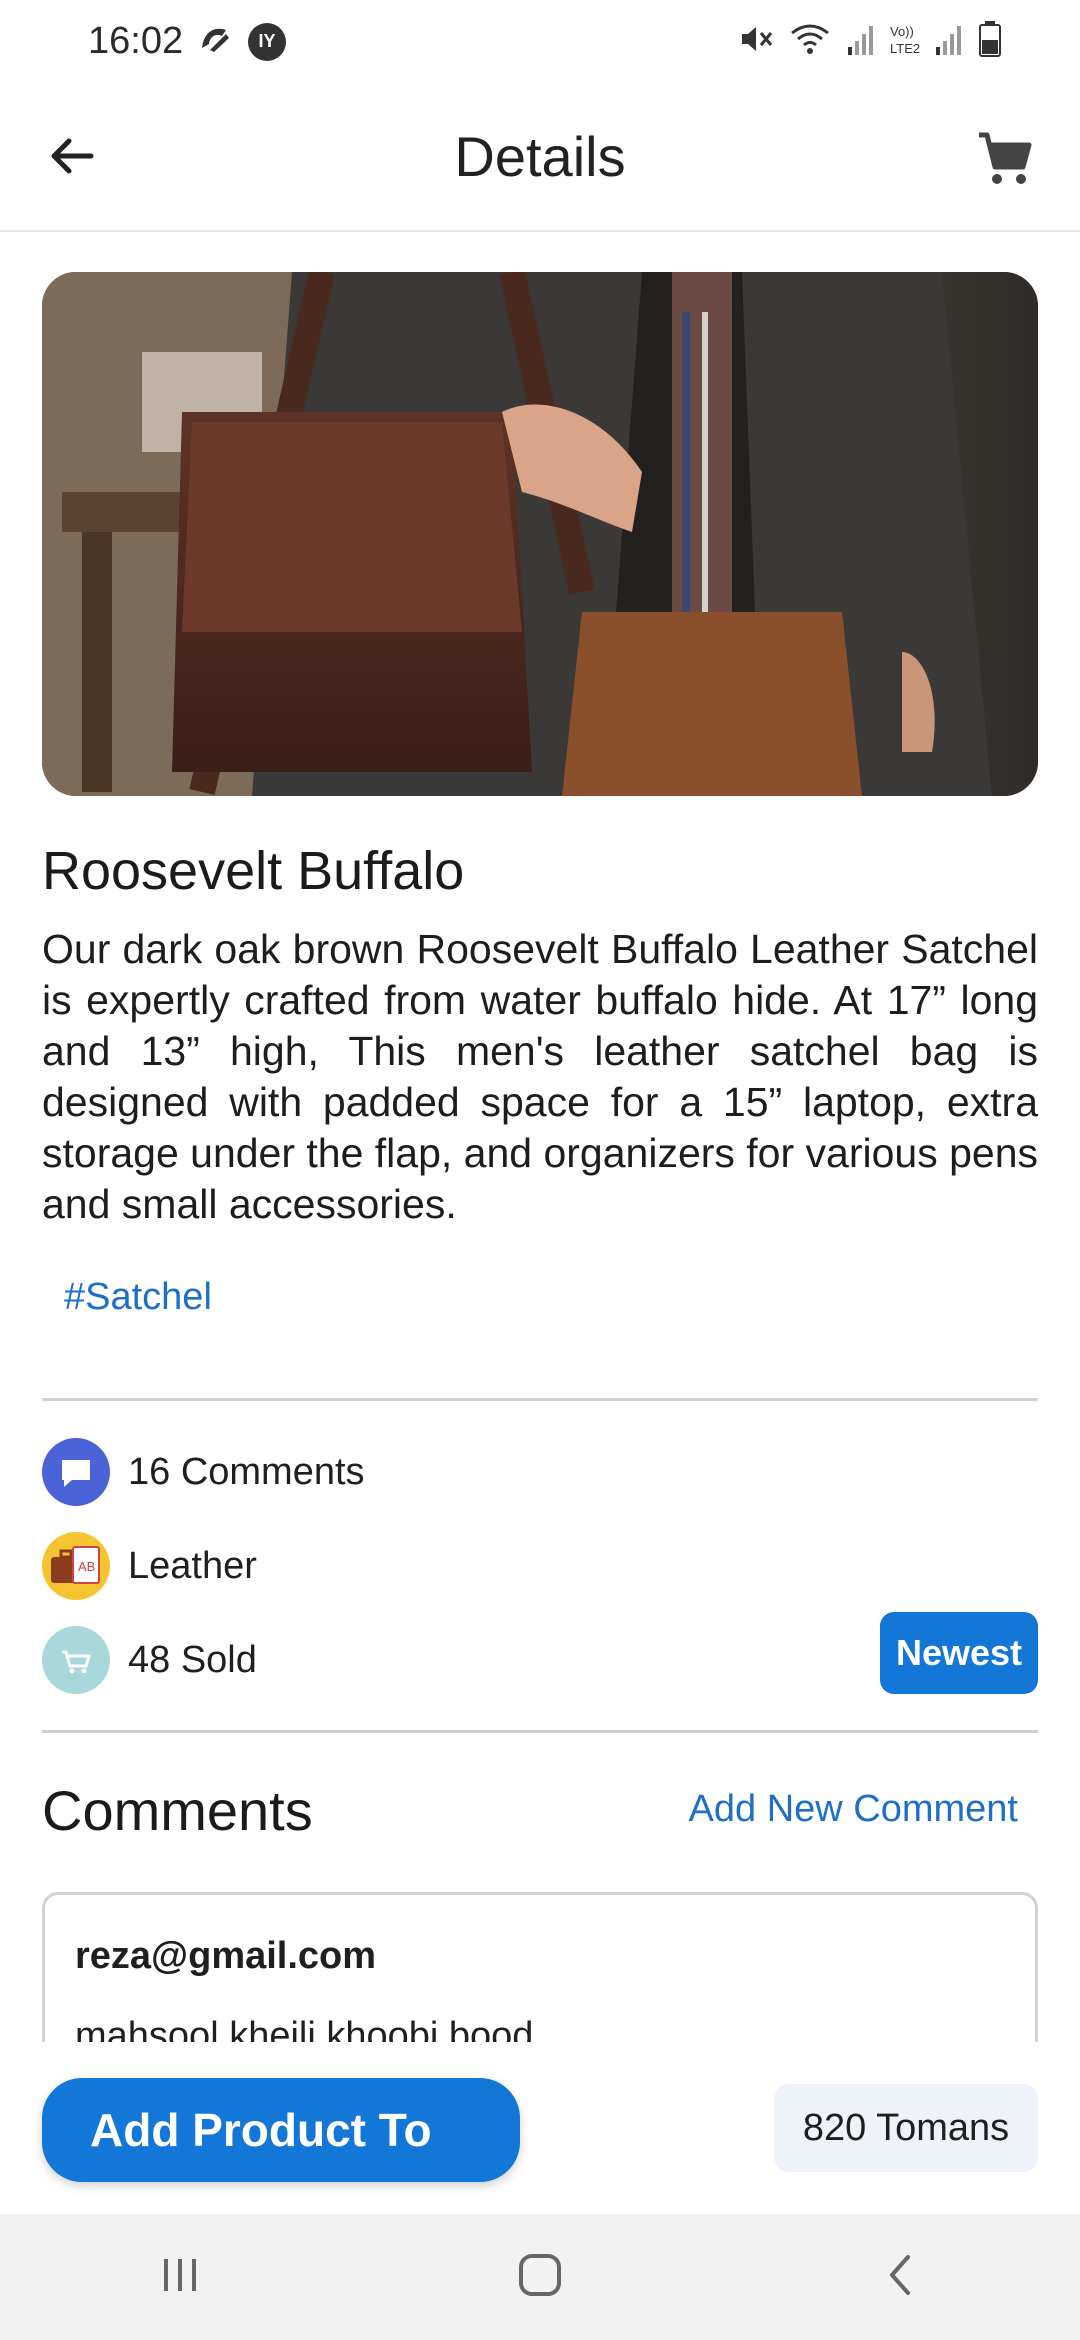 This screenshot has height=2340, width=1080. I want to click on svg-text: LTE2, so click(905, 48).